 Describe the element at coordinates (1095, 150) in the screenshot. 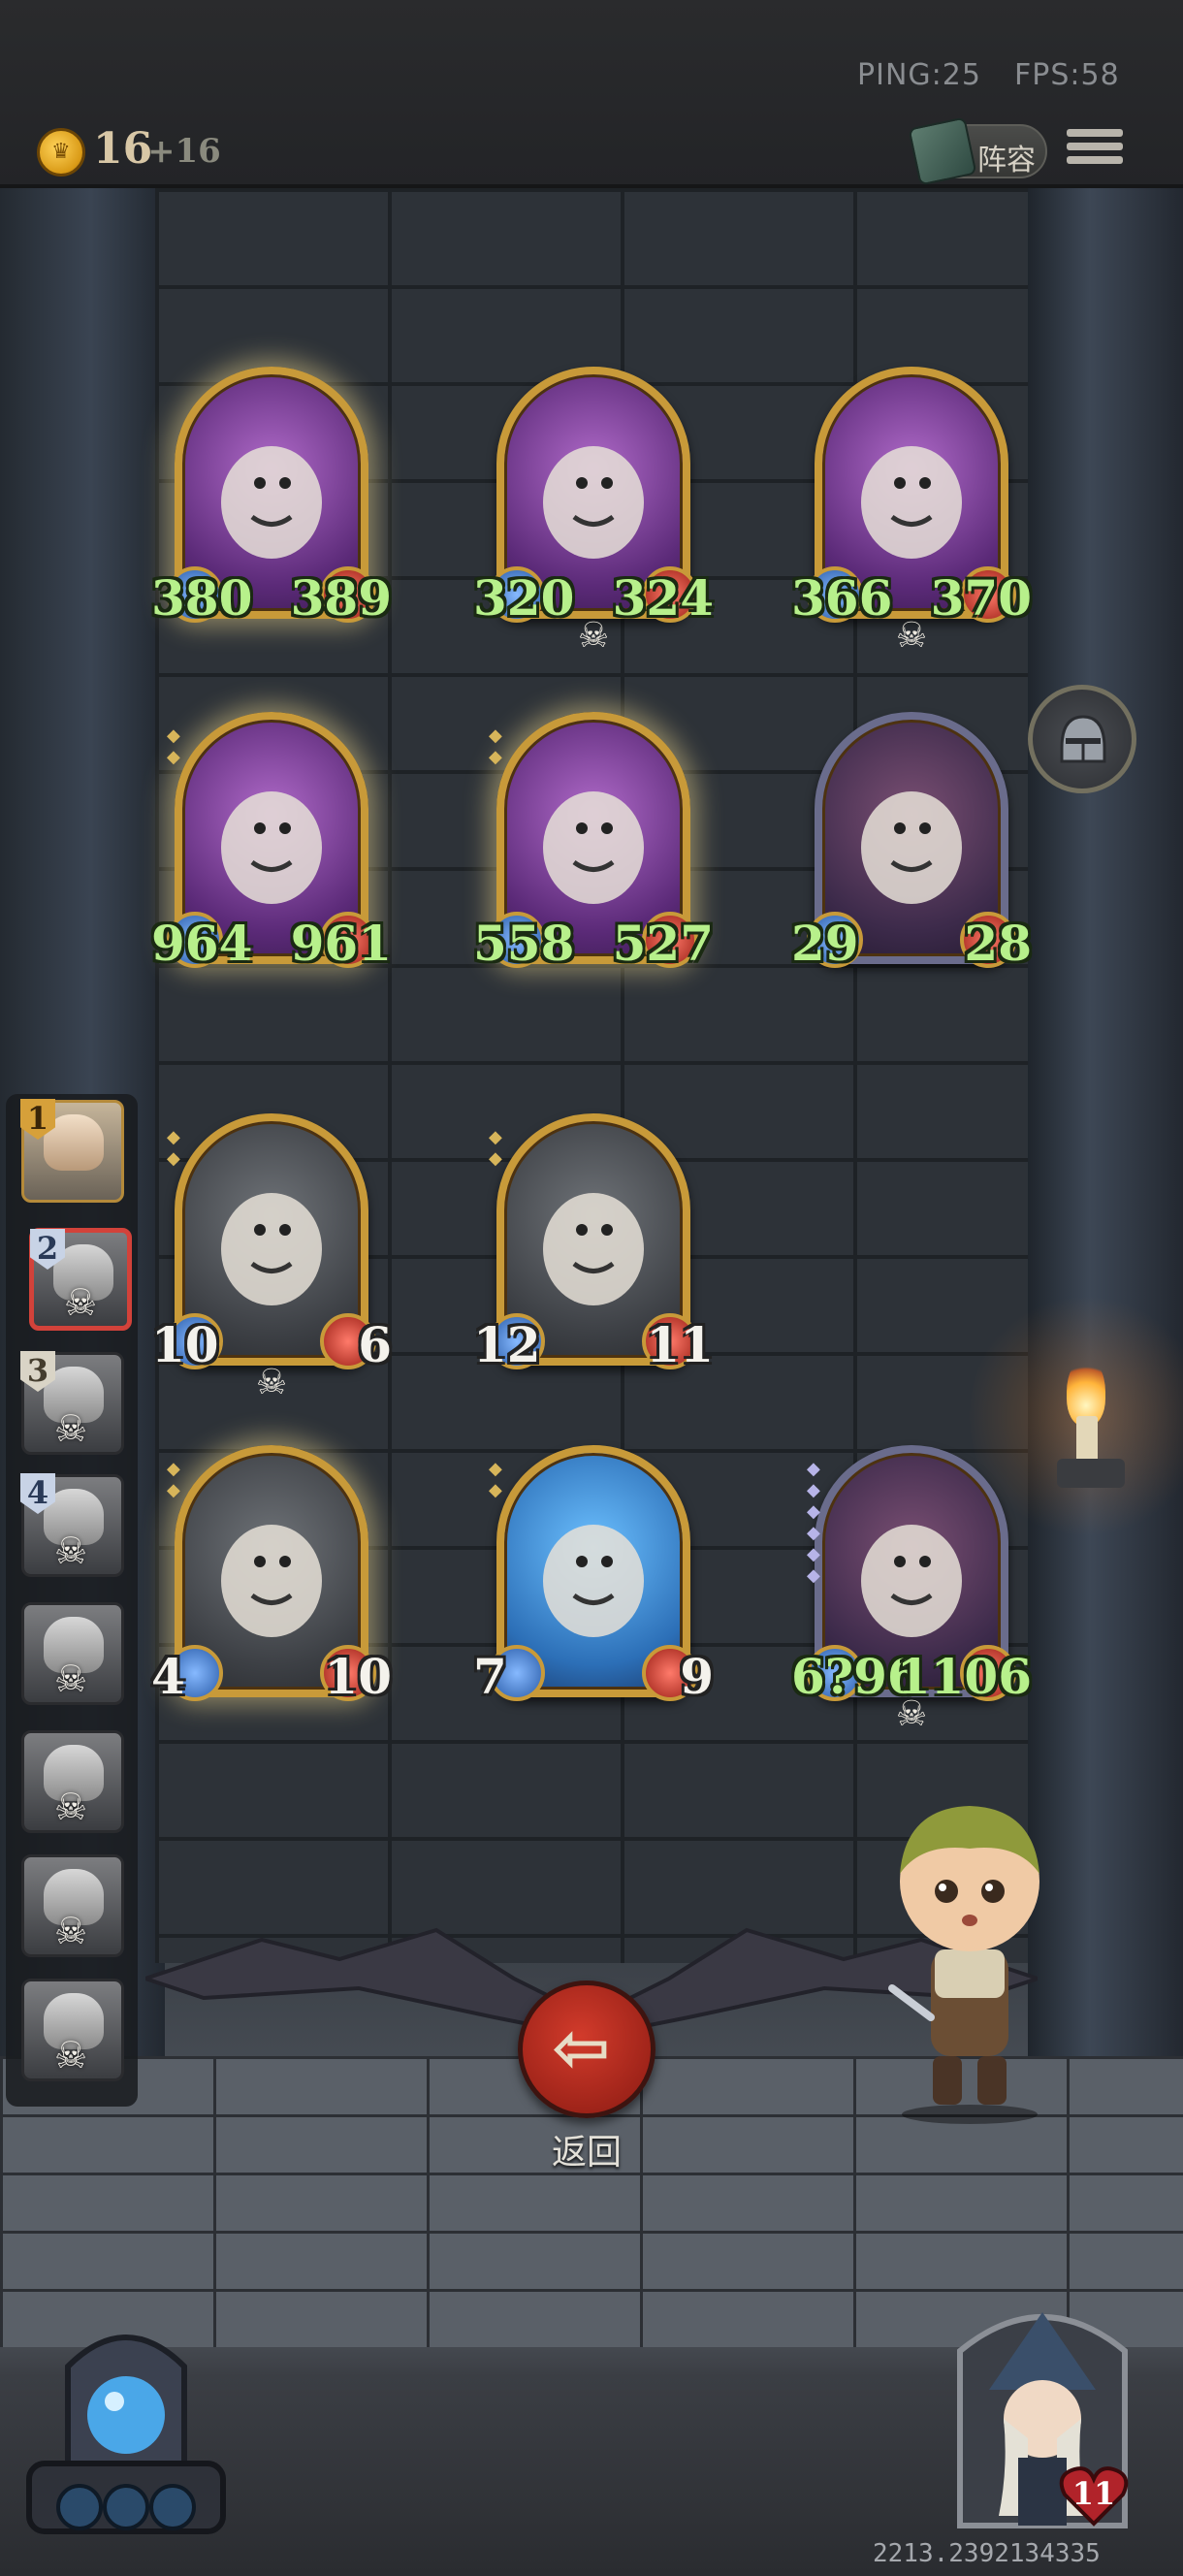

I see `hamburger-menu-icon` at that location.